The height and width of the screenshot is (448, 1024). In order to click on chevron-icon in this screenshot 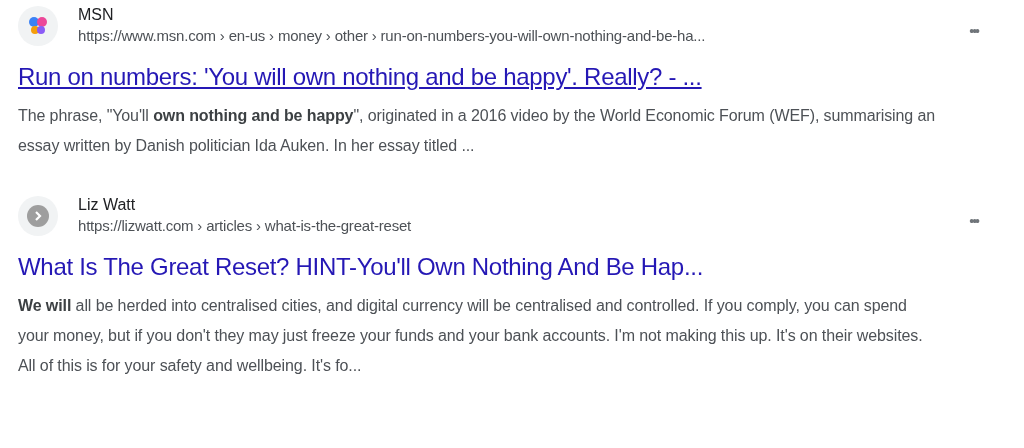, I will do `click(38, 216)`.